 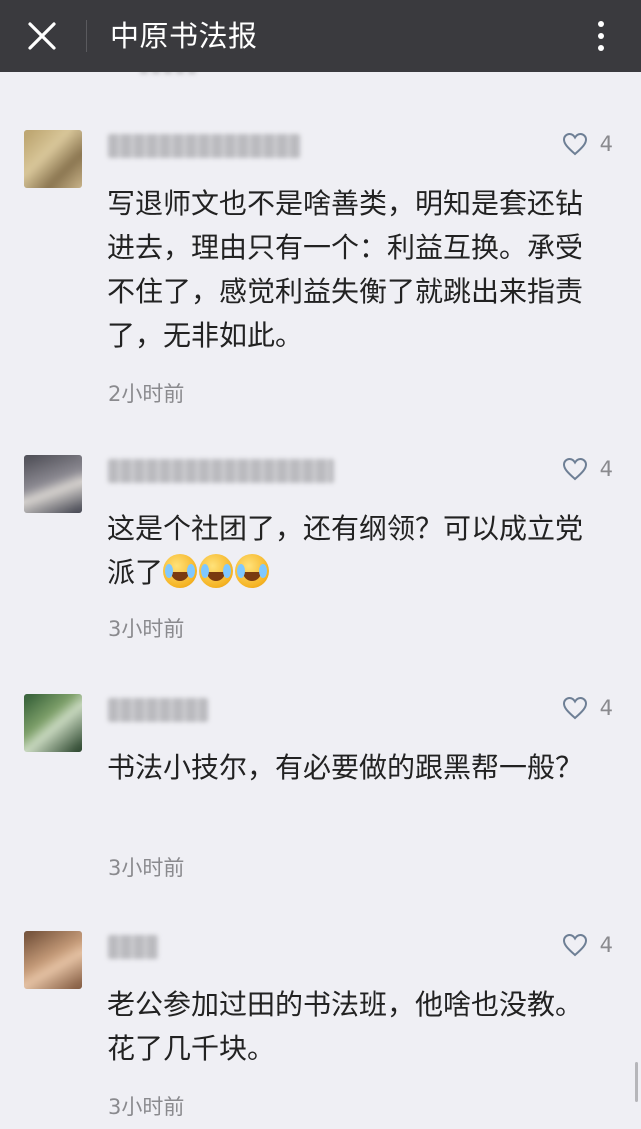 What do you see at coordinates (345, 767) in the screenshot?
I see `comment-text: 书法小技尔，有必要做的跟黑帮一般？` at bounding box center [345, 767].